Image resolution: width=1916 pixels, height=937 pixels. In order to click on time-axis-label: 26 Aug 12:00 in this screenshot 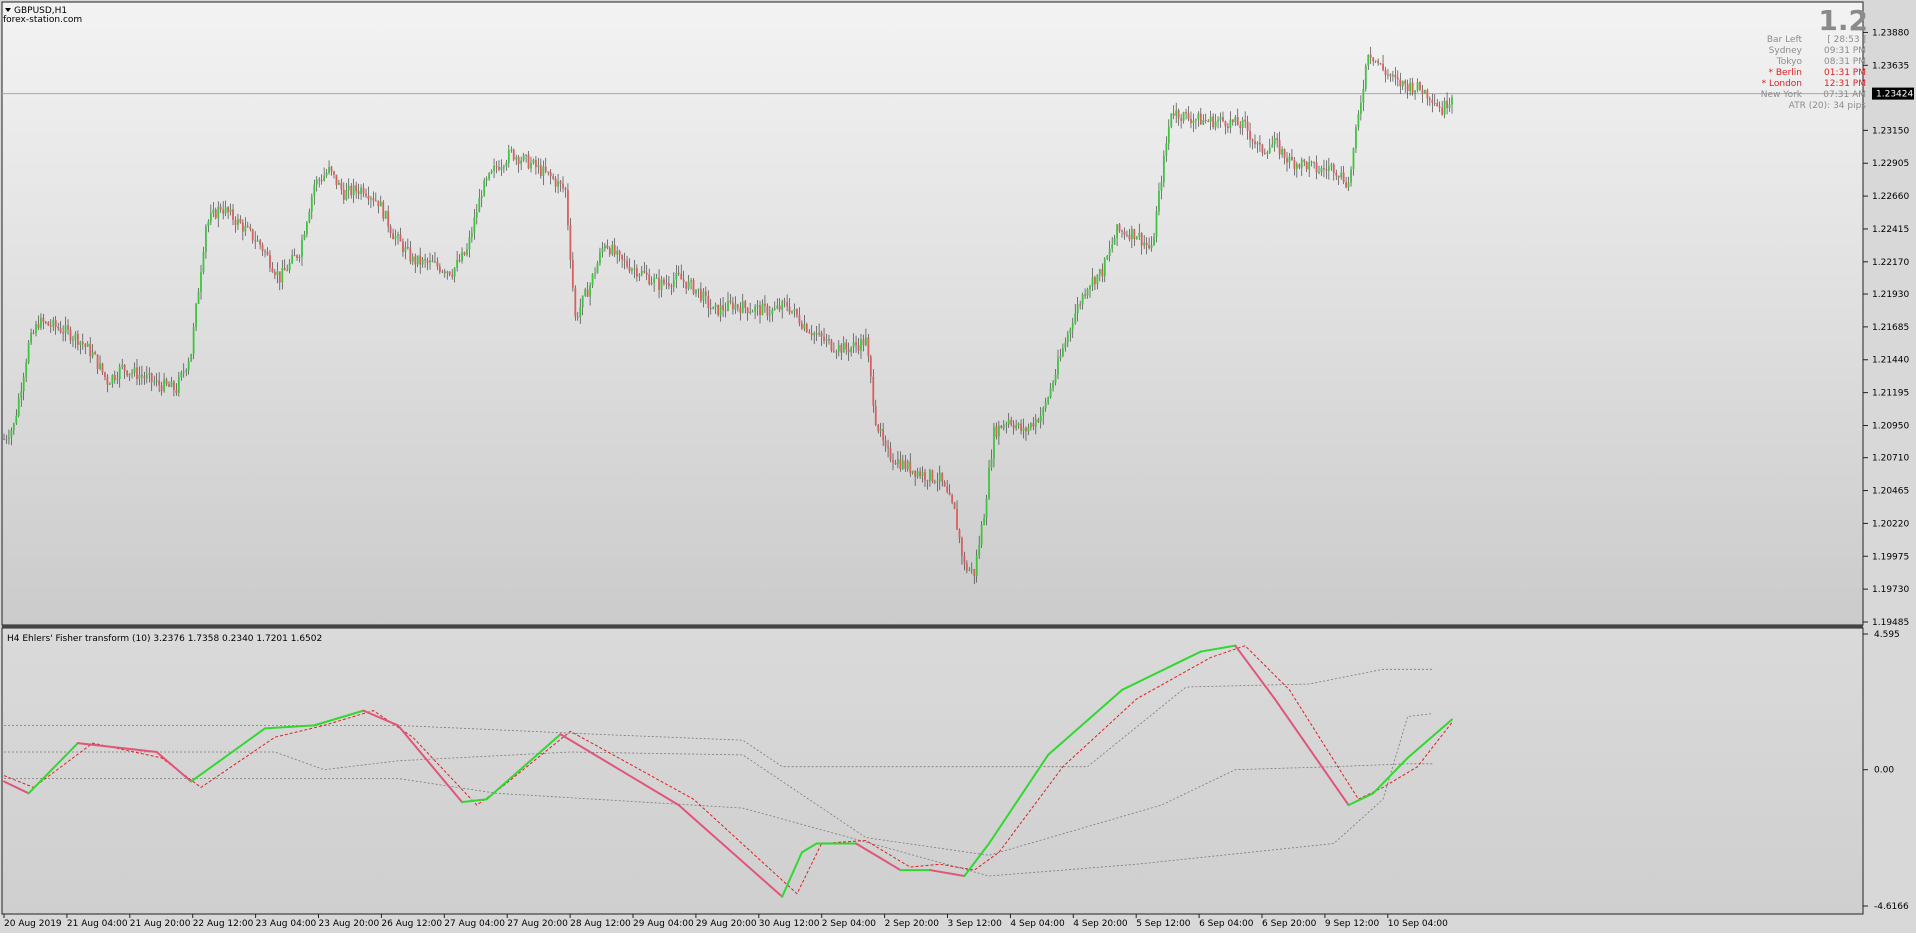, I will do `click(411, 924)`.